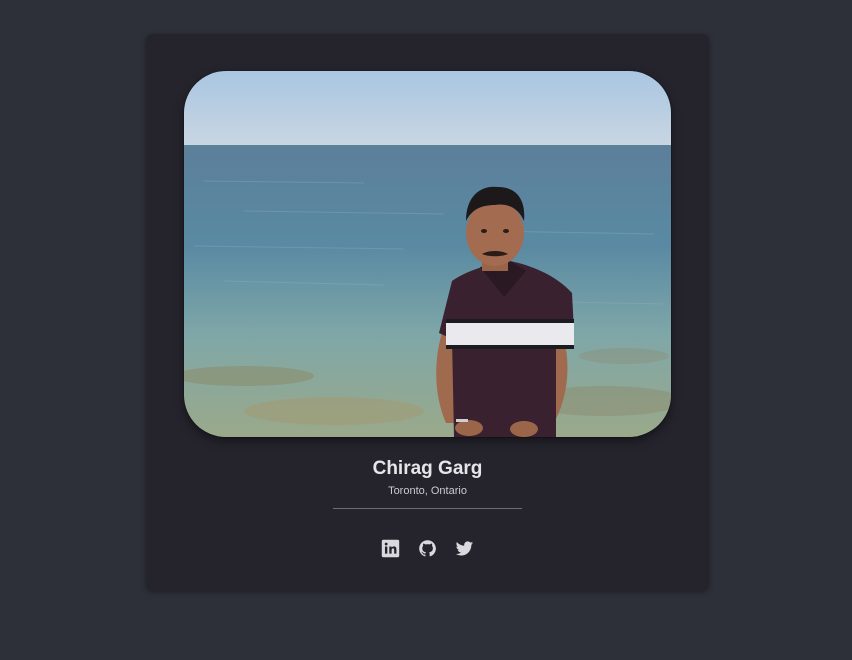 Image resolution: width=852 pixels, height=660 pixels. Describe the element at coordinates (427, 468) in the screenshot. I see `profile-name: Chirag Garg` at that location.